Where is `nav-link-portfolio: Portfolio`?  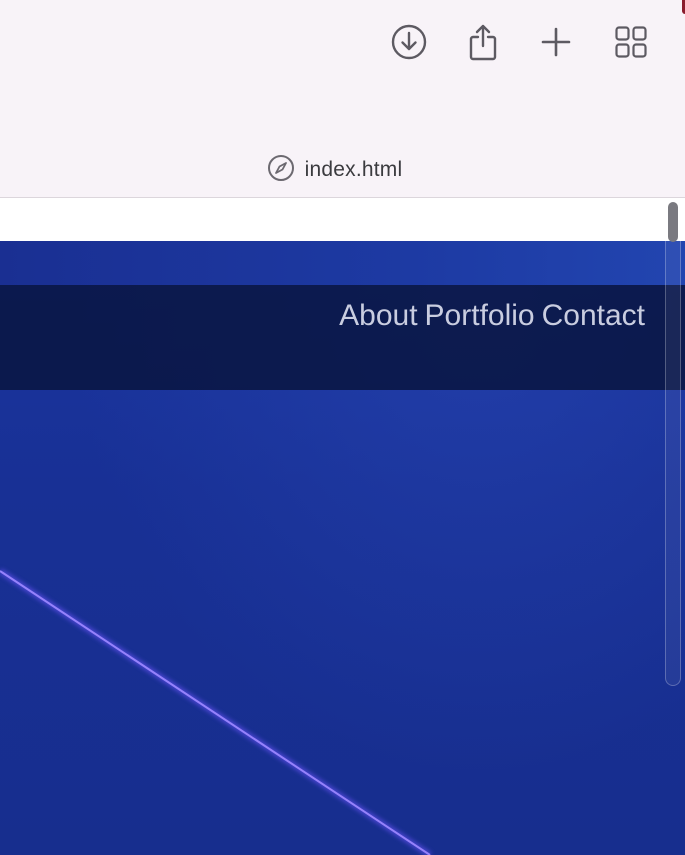
nav-link-portfolio: Portfolio is located at coordinates (480, 316).